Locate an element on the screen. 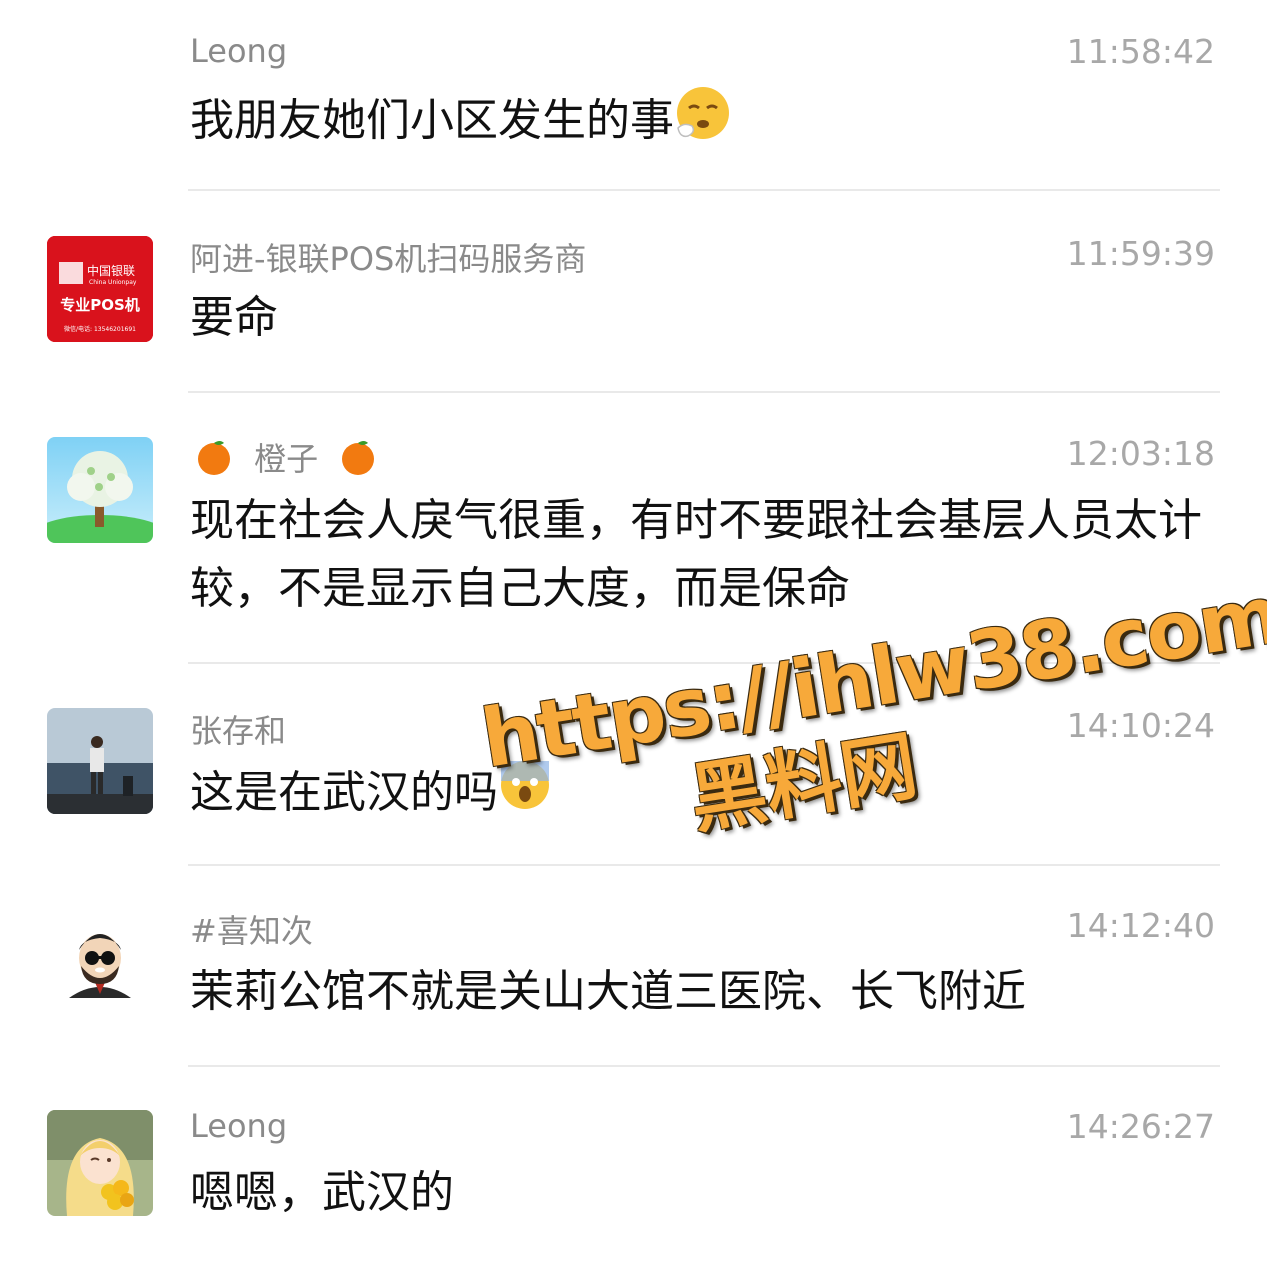 The image size is (1267, 1280). unionpay-brand-en: China Unionpay is located at coordinates (113, 282).